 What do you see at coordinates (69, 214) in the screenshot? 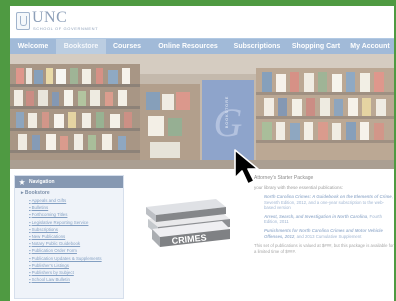
I see `sidebar-item-forthcoming-titles: ▪Forthcoming Titles` at bounding box center [69, 214].